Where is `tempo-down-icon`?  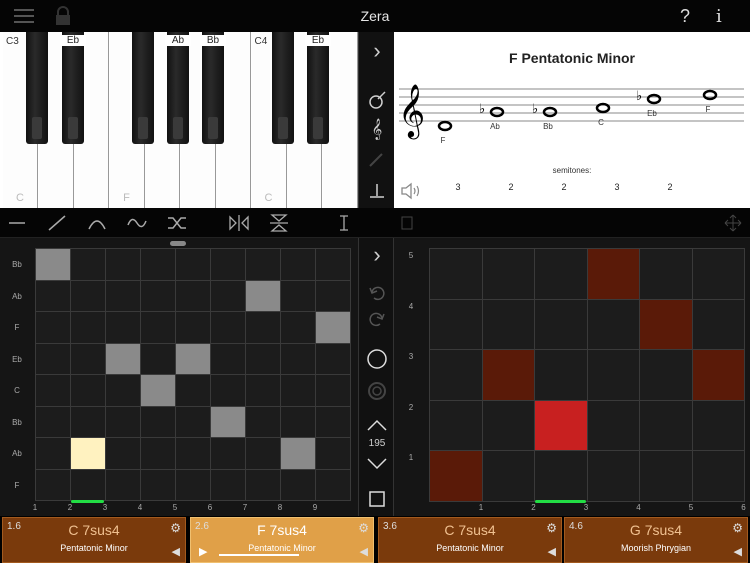
tempo-down-icon is located at coordinates (377, 465).